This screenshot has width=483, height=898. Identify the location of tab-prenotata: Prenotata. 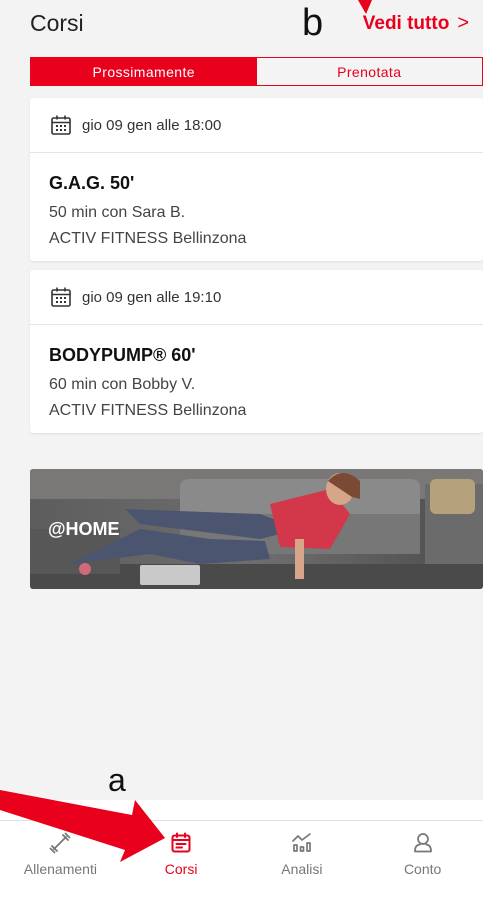
(369, 71).